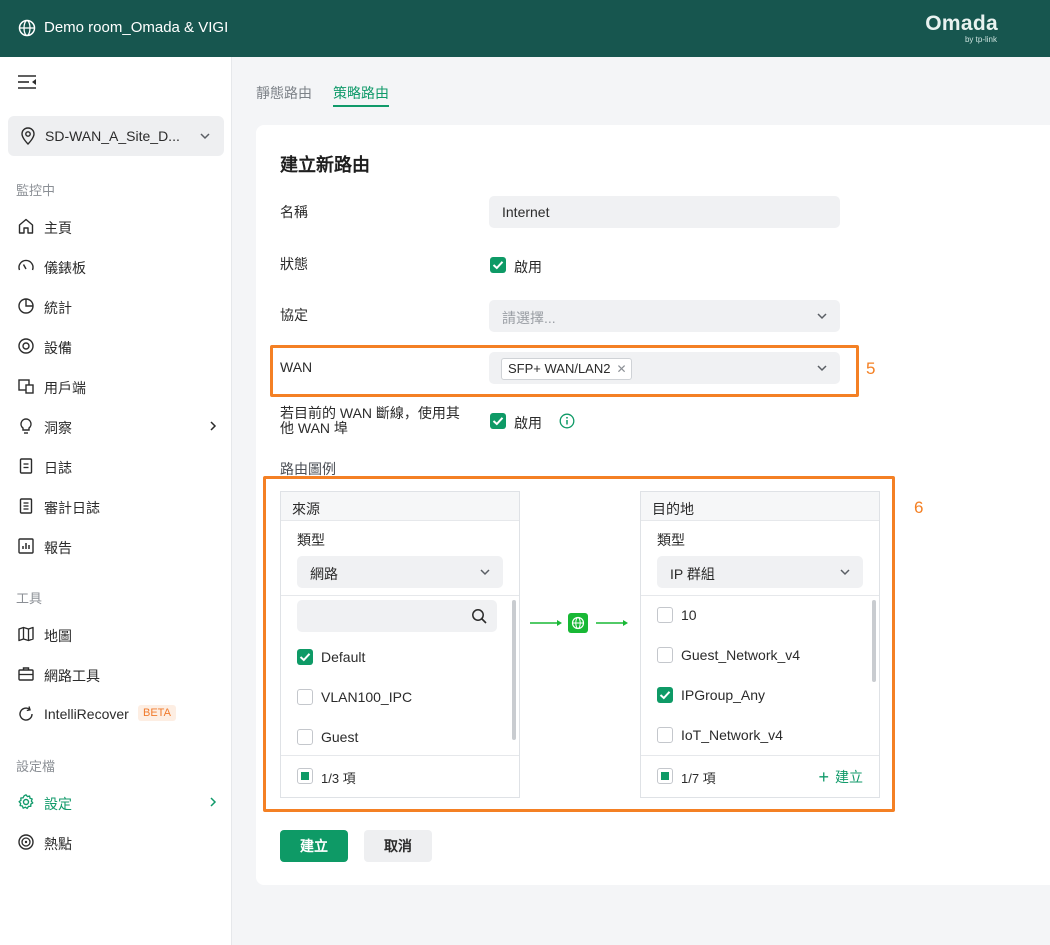  I want to click on protocol-label: 協定, so click(294, 315).